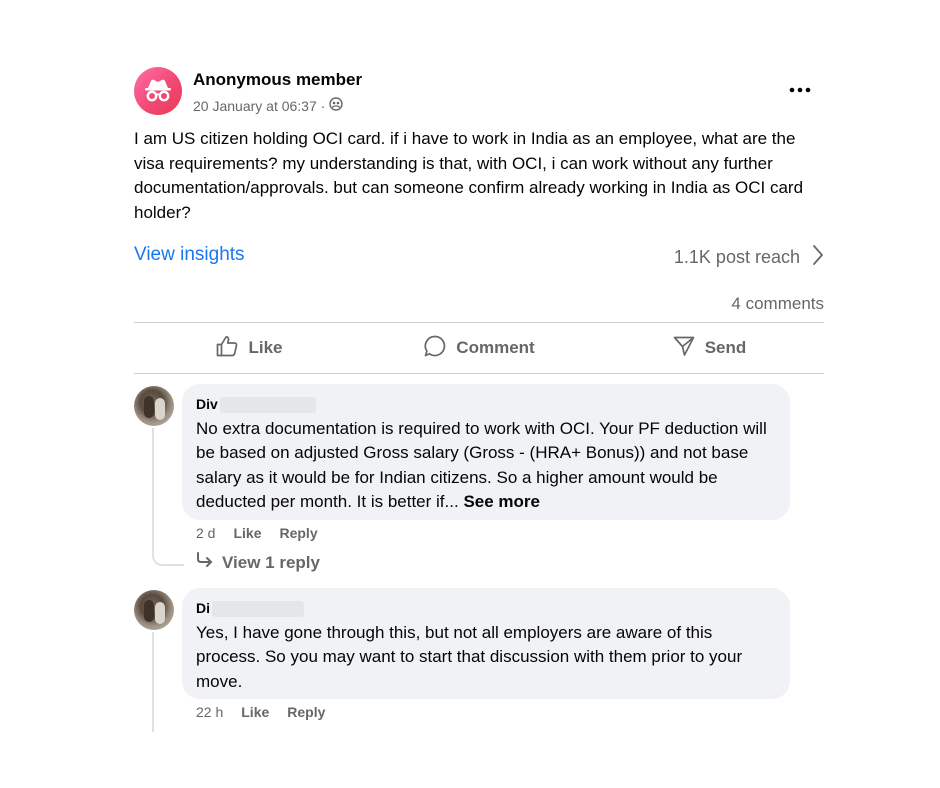 This screenshot has width=940, height=788. Describe the element at coordinates (158, 91) in the screenshot. I see `incognito-icon` at that location.